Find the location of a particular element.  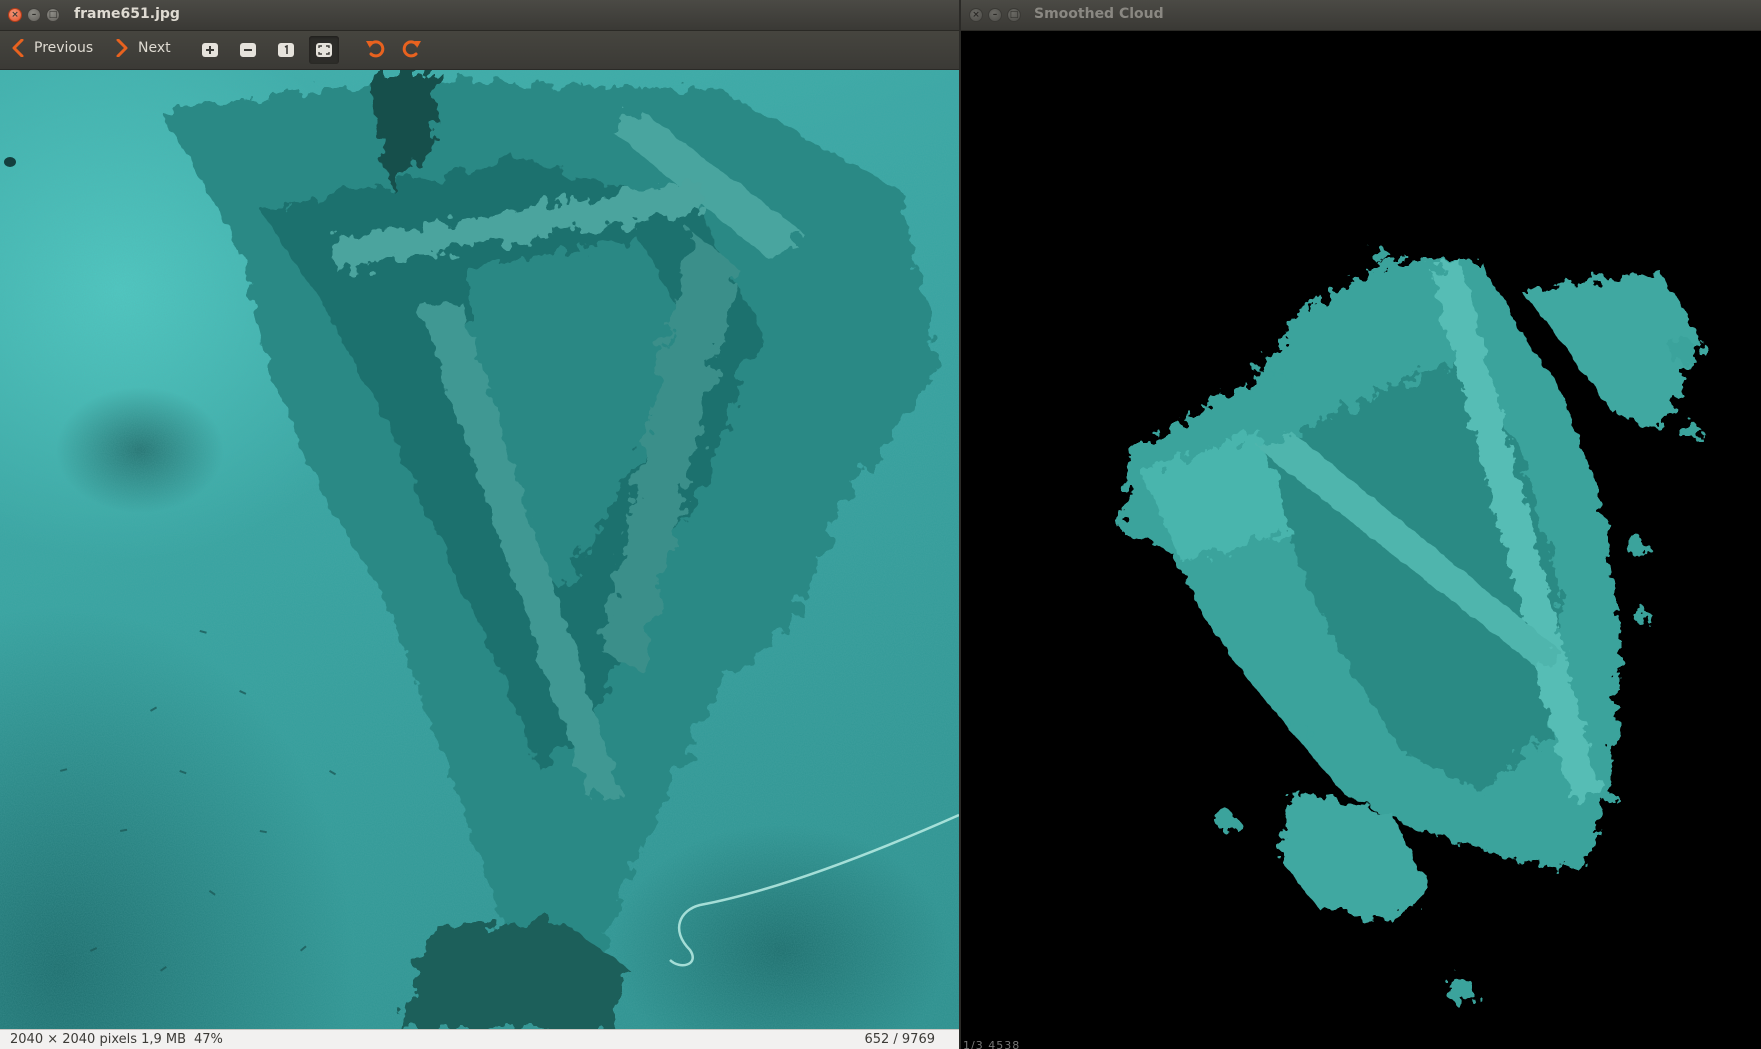

rotate-left-button is located at coordinates (375, 50).